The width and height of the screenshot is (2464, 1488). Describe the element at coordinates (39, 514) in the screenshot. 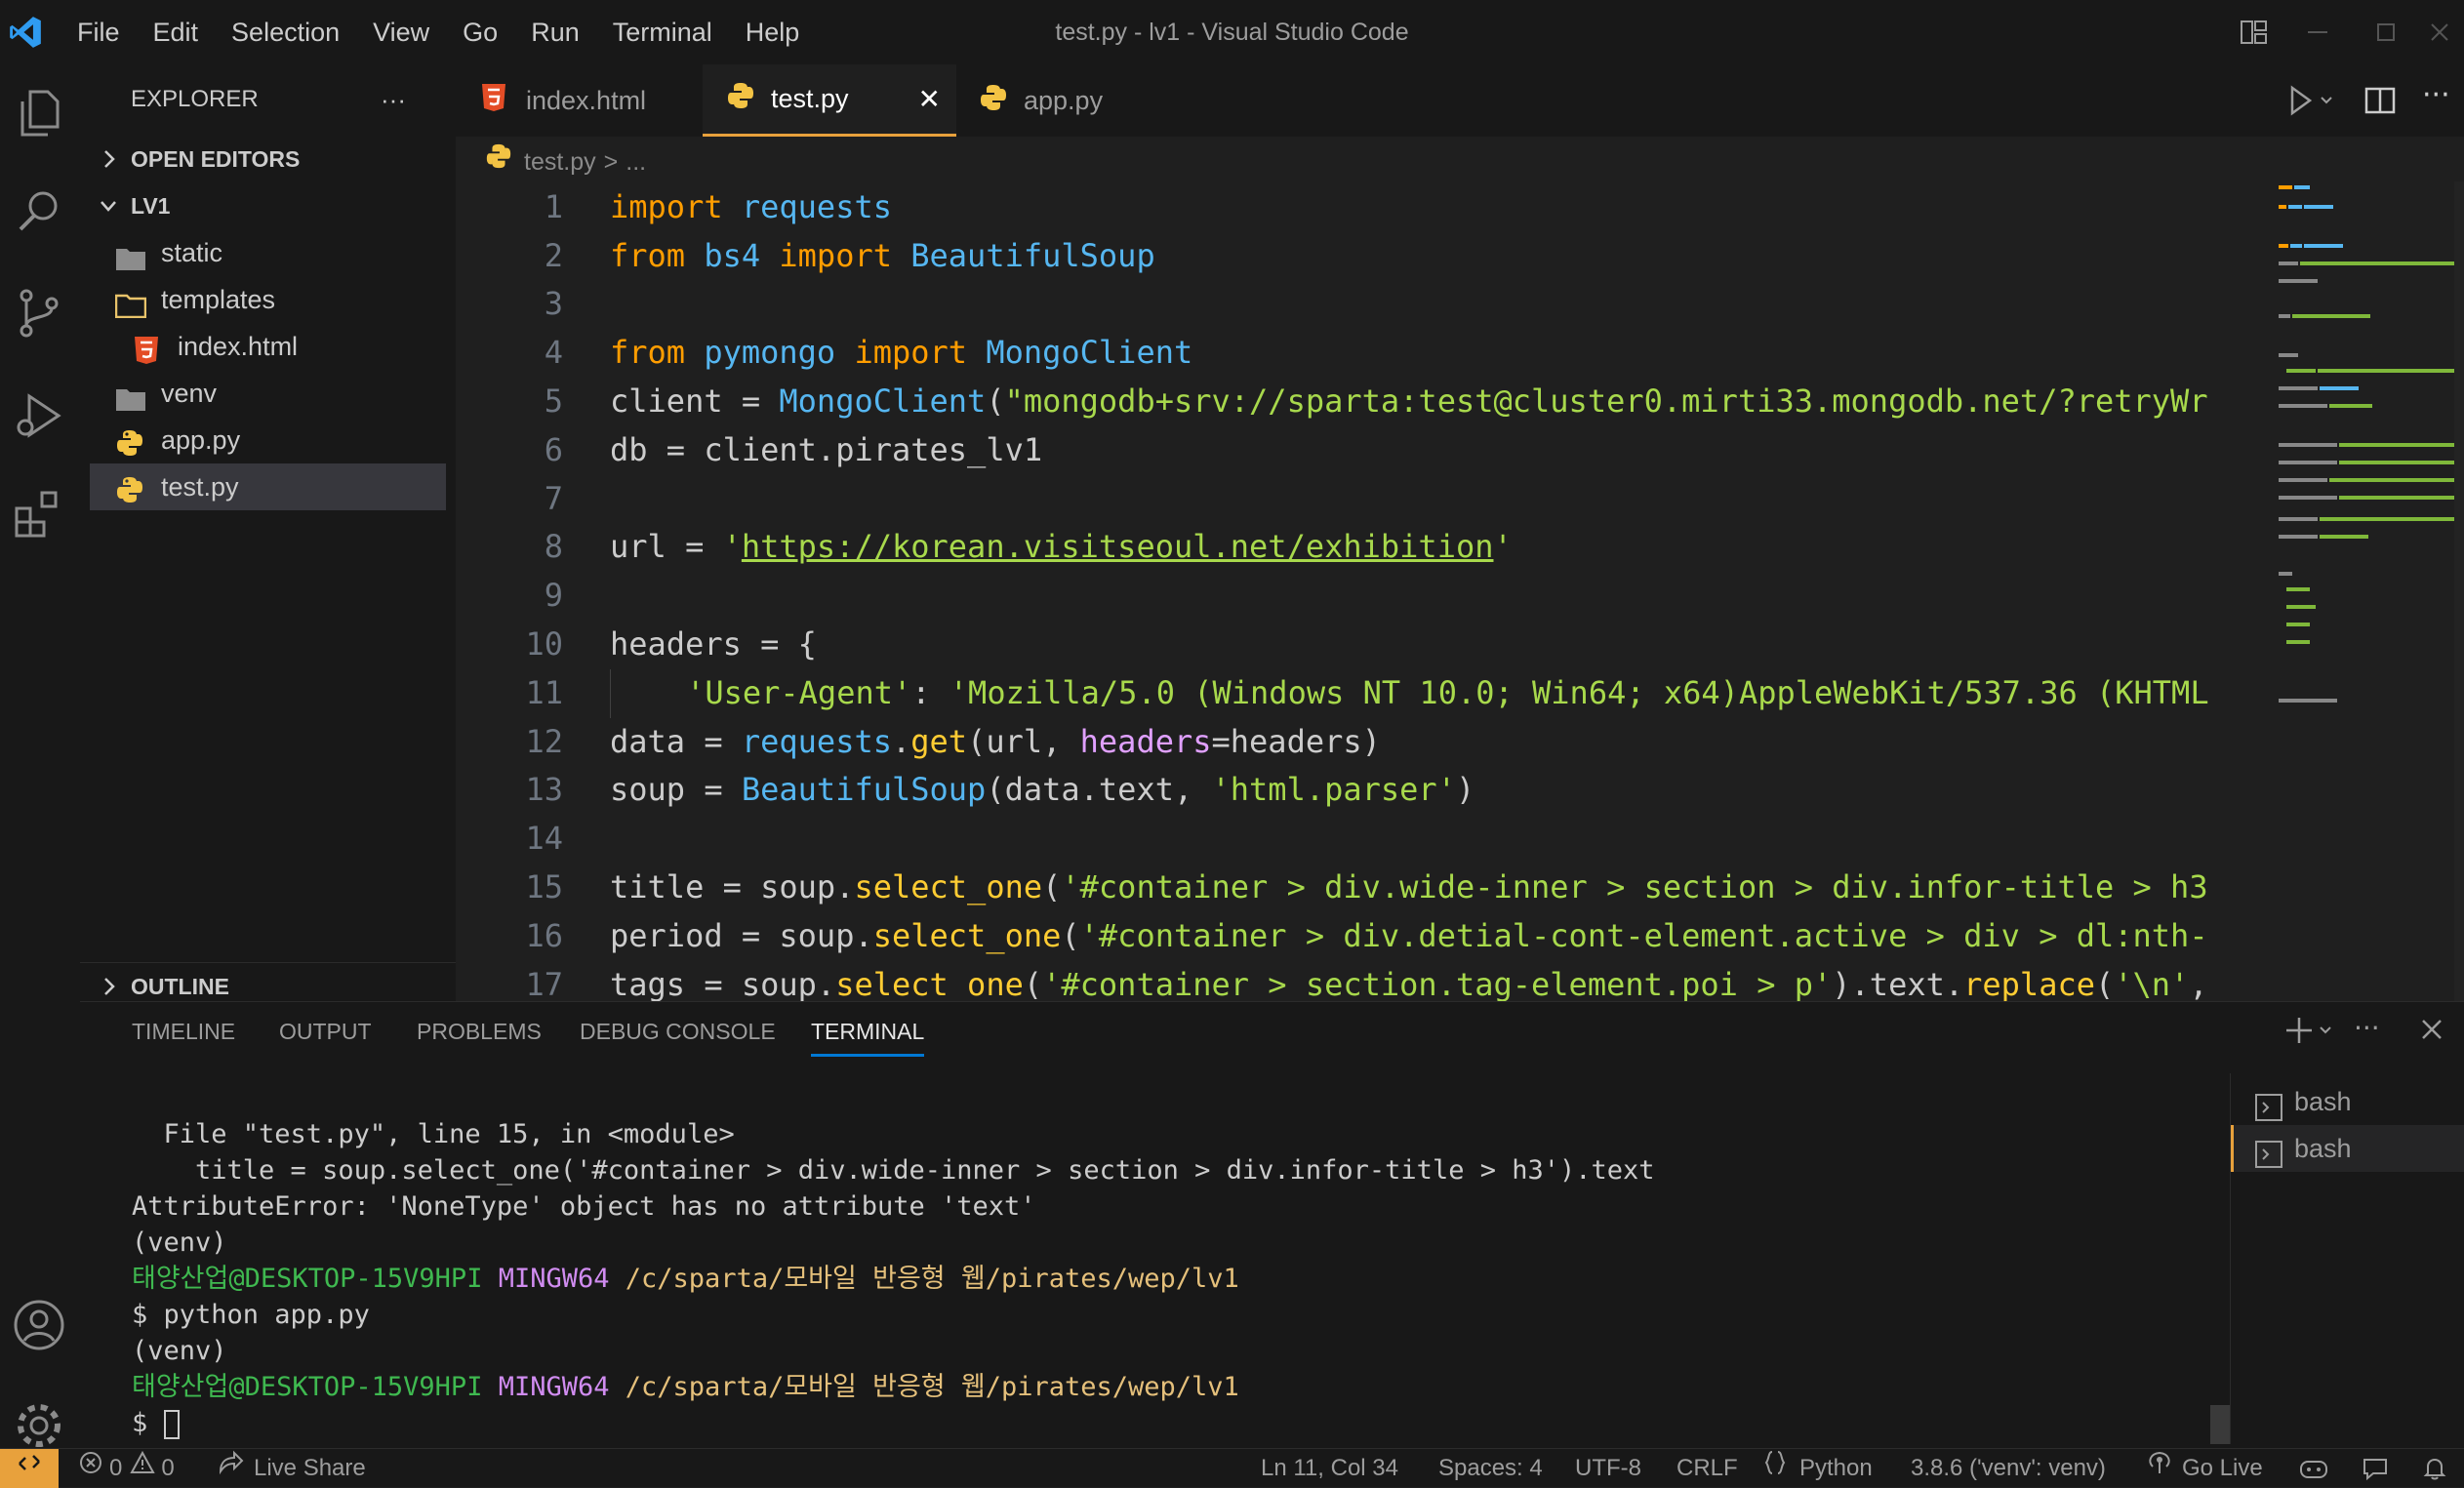

I see `extensions-icon` at that location.